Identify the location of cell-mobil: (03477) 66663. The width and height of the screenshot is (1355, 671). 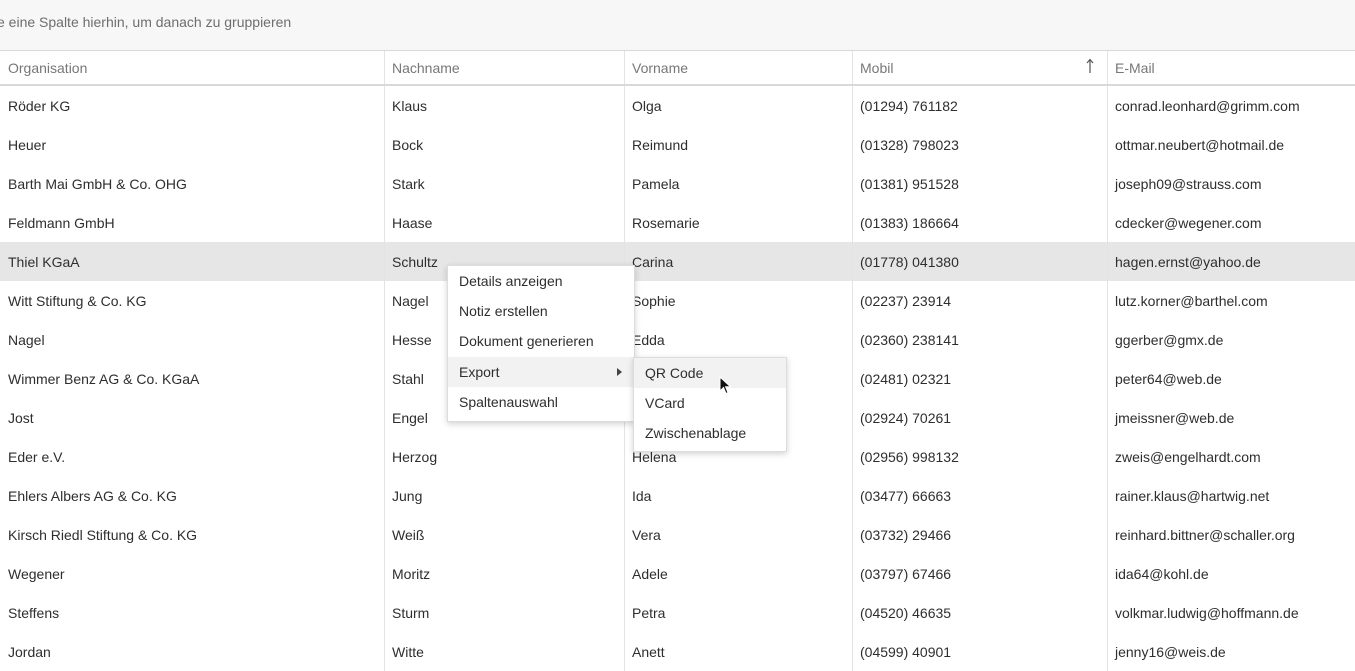
(980, 495).